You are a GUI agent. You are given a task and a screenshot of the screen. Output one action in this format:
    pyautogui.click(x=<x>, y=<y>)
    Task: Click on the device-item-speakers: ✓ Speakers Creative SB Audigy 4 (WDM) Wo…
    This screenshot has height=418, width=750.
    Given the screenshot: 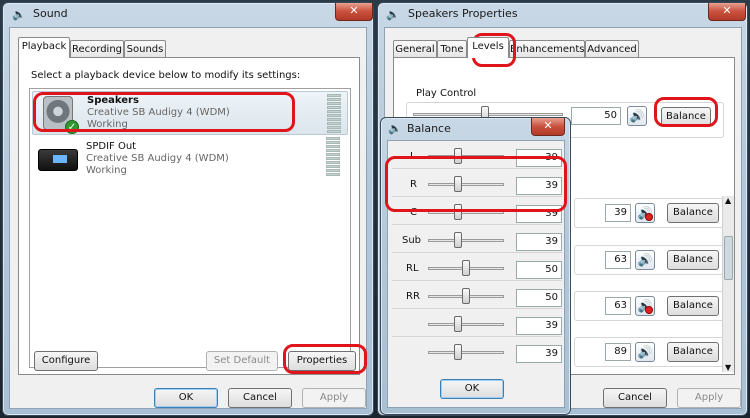 What is the action you would take?
    pyautogui.click(x=190, y=113)
    